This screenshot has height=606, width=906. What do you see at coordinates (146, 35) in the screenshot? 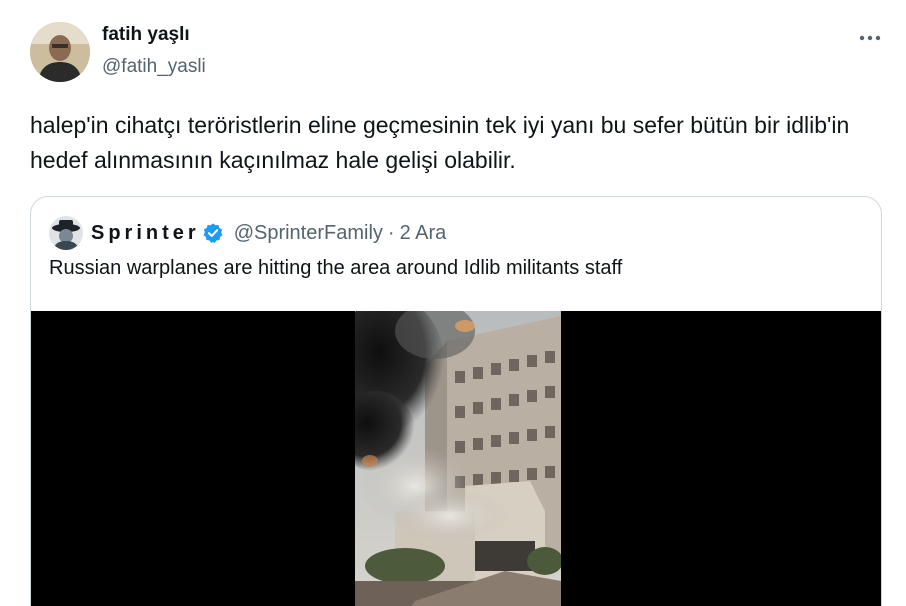
I see `author-name: fatih yaşlı` at bounding box center [146, 35].